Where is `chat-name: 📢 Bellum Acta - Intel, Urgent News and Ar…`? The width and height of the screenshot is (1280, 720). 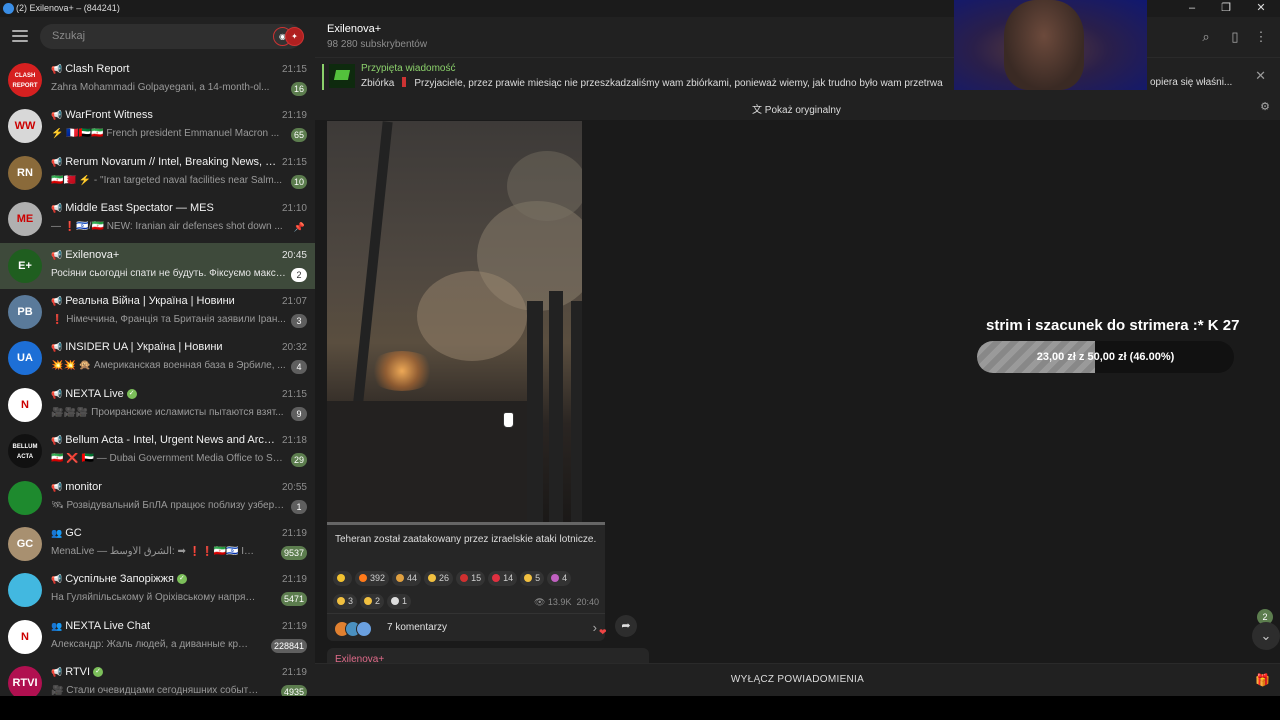 chat-name: 📢 Bellum Acta - Intel, Urgent News and Ar… is located at coordinates (164, 440).